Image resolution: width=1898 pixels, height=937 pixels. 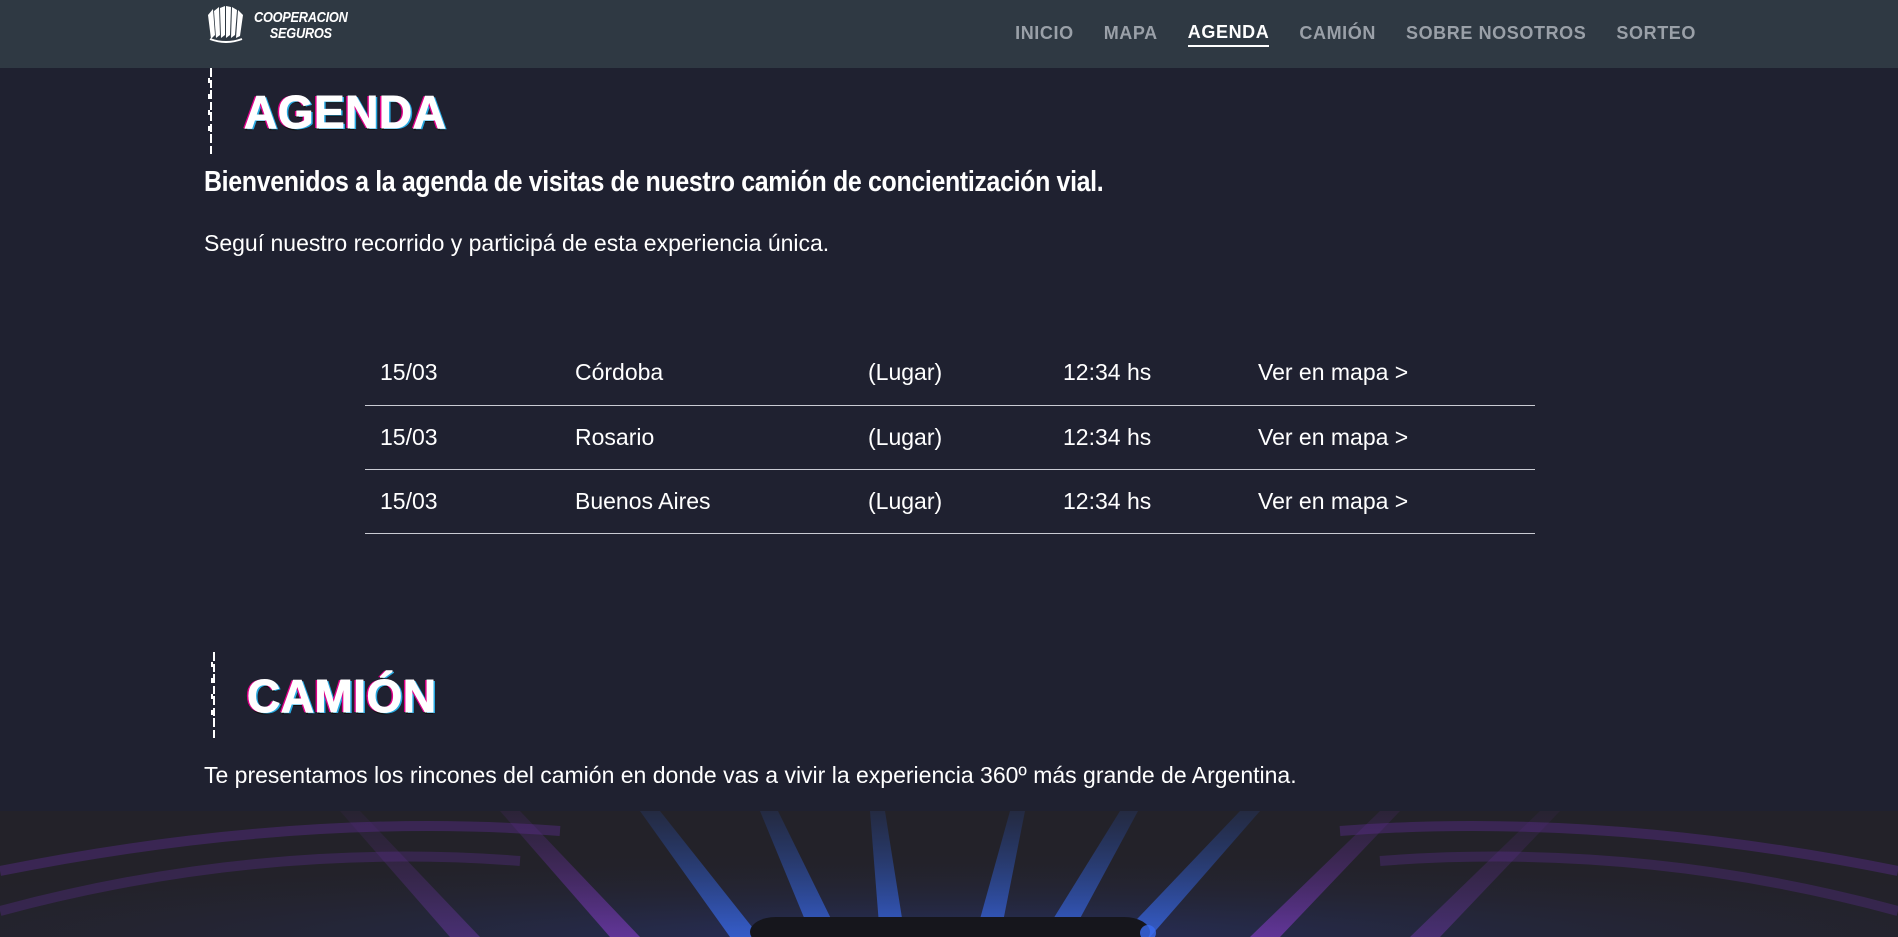 I want to click on row-city: Rosario, so click(x=615, y=436).